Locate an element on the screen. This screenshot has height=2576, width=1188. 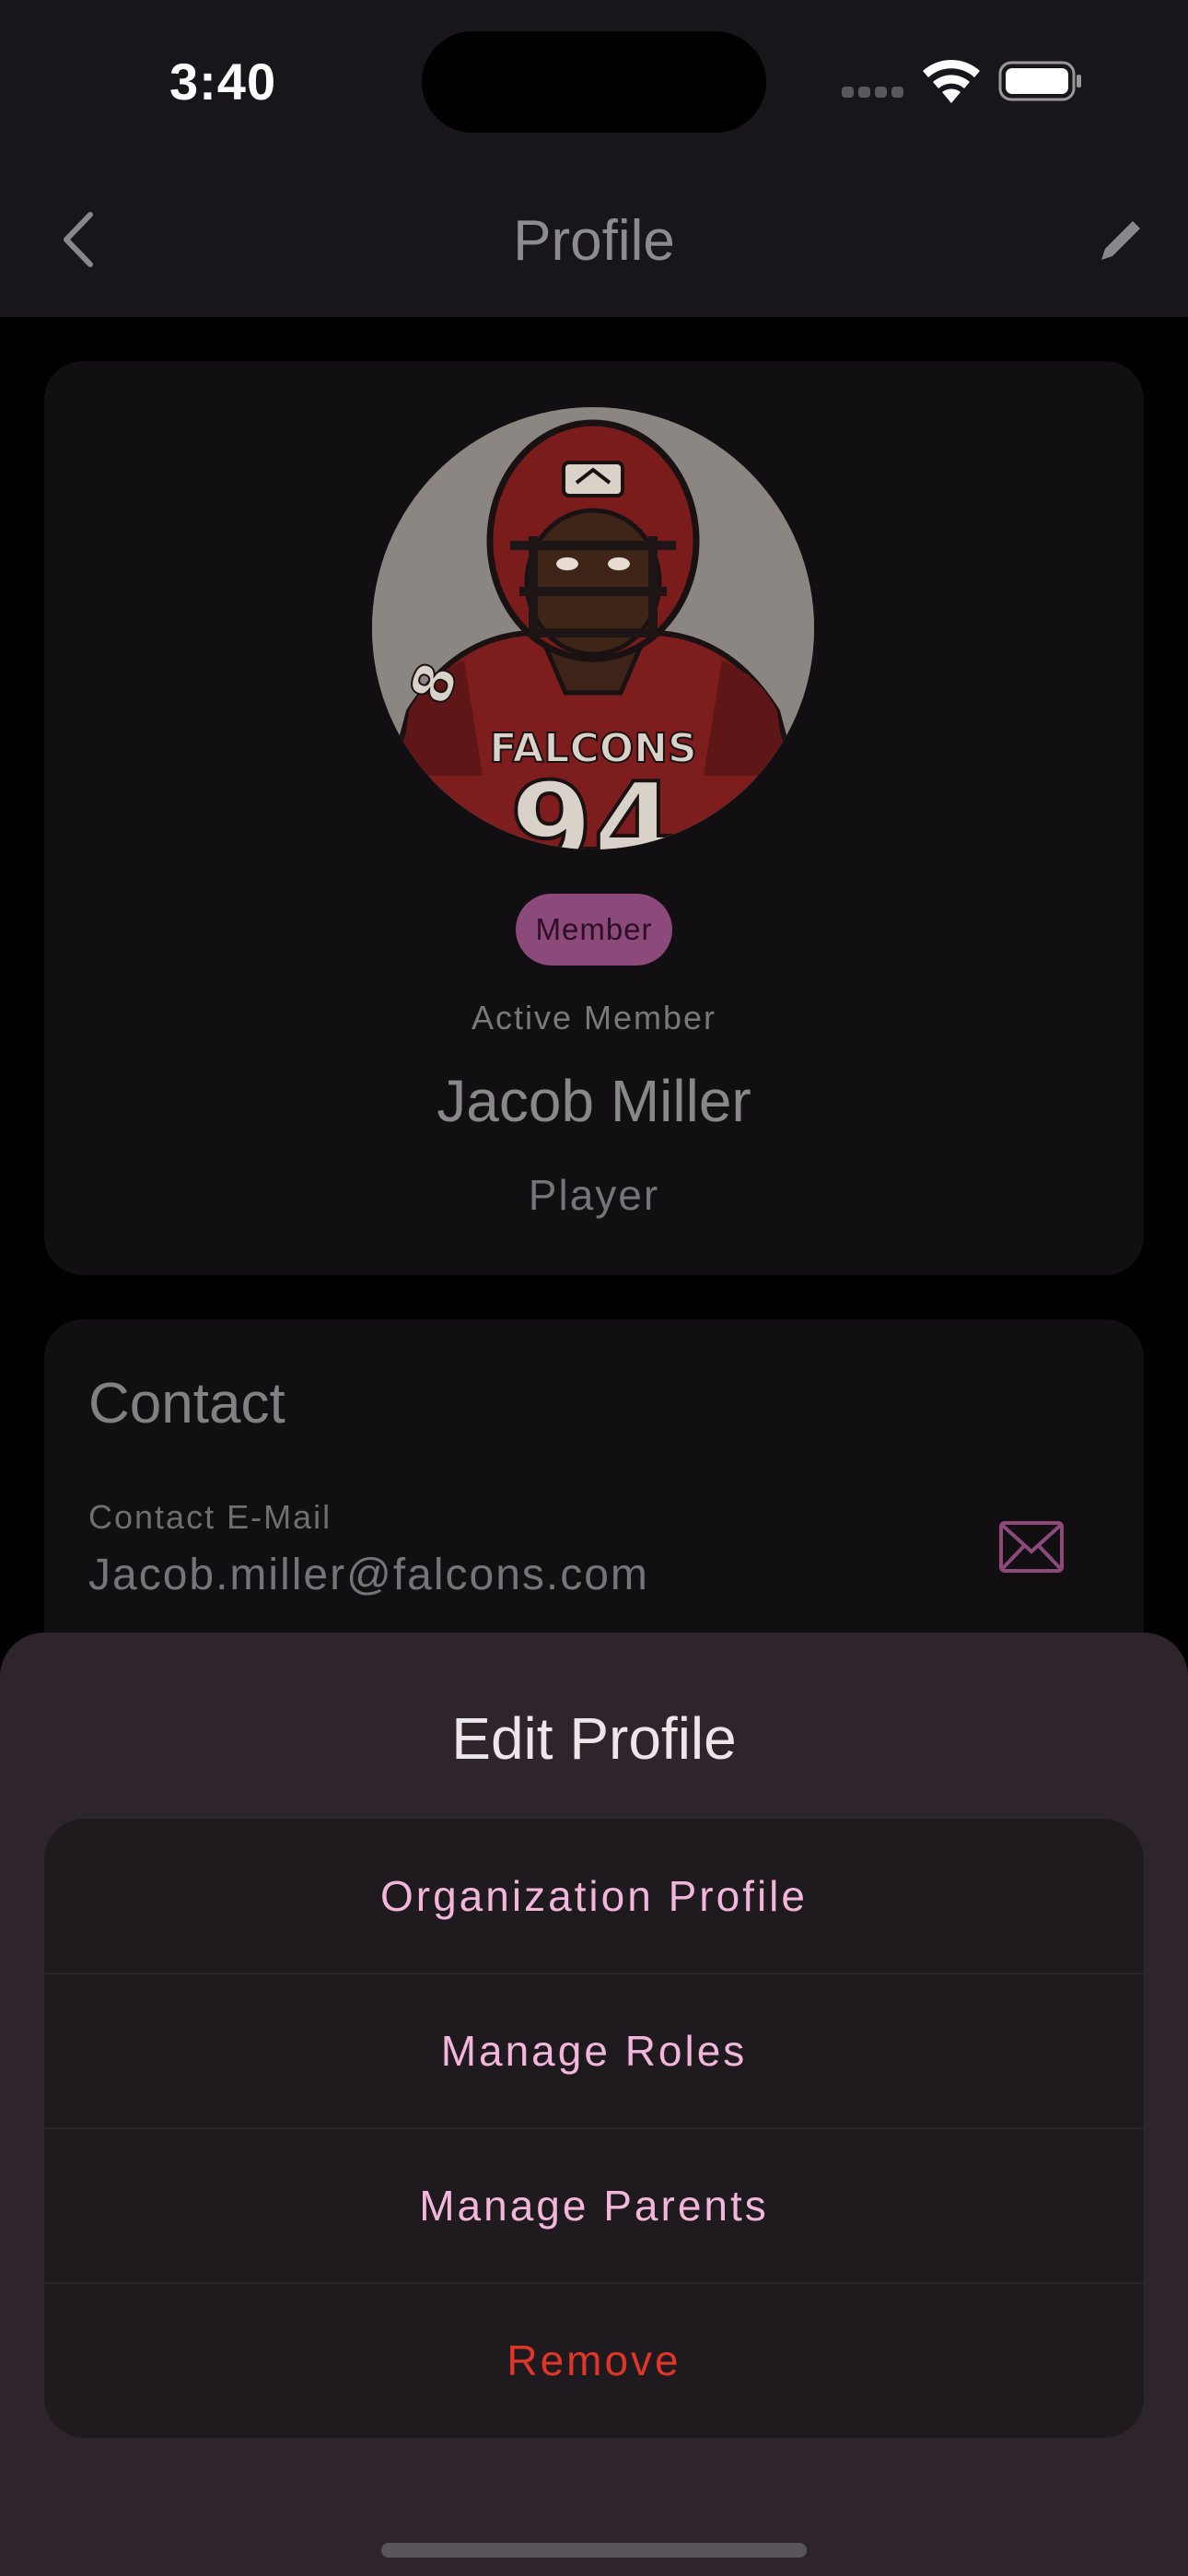
battery-icon is located at coordinates (1039, 81).